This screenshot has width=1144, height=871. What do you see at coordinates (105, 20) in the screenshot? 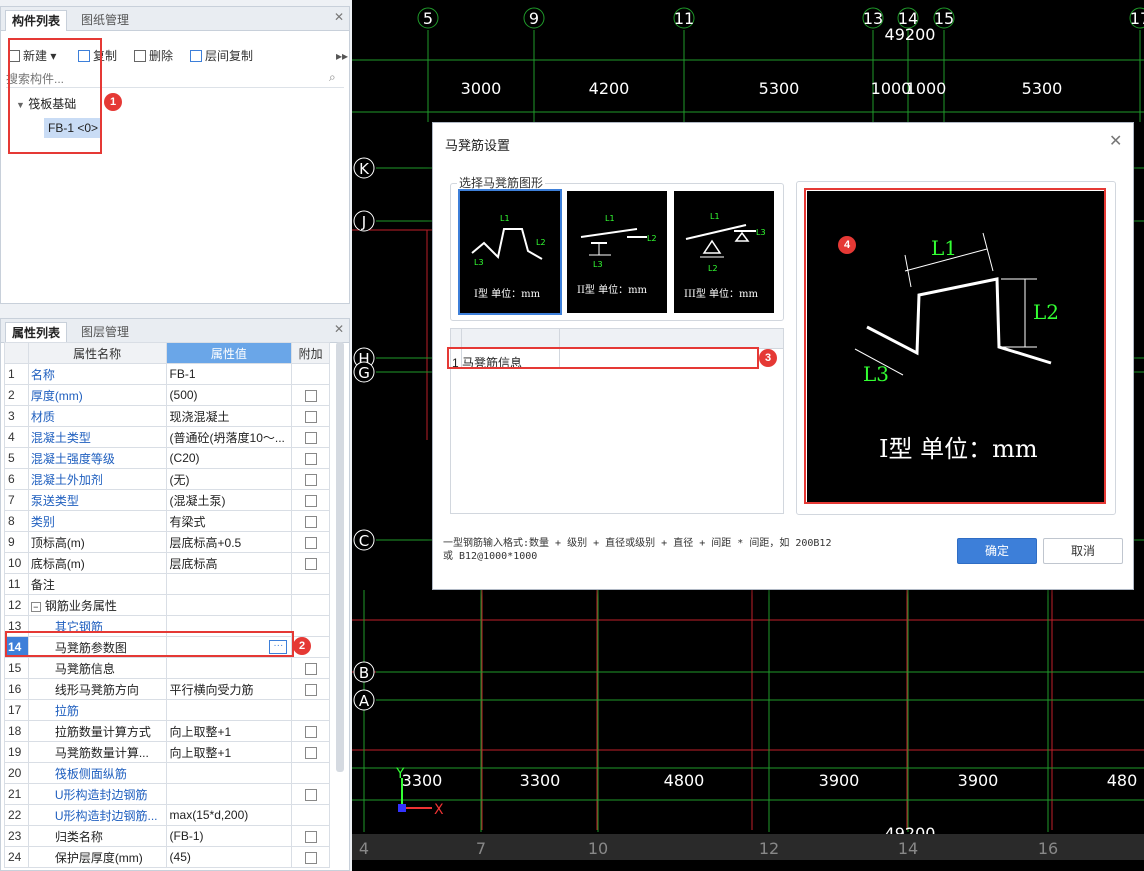
I see `tab-drawing-manage: 图纸管理` at bounding box center [105, 20].